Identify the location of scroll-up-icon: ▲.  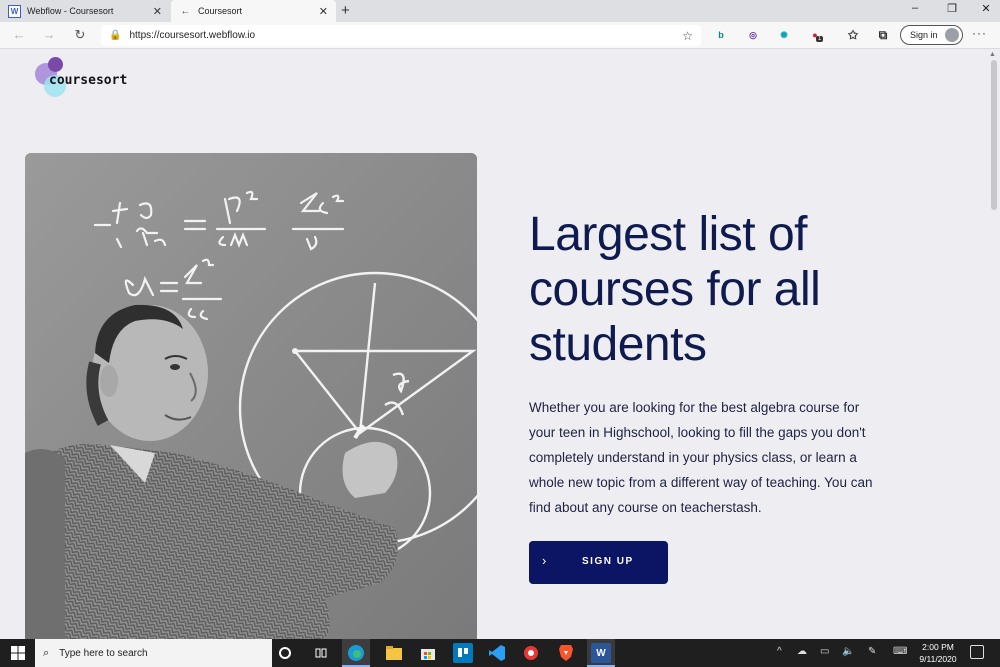
(992, 54).